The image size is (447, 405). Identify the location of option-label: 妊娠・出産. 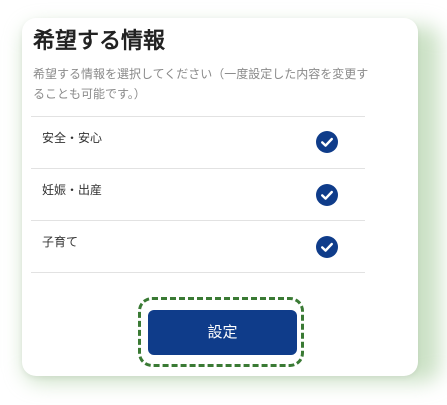
(72, 190).